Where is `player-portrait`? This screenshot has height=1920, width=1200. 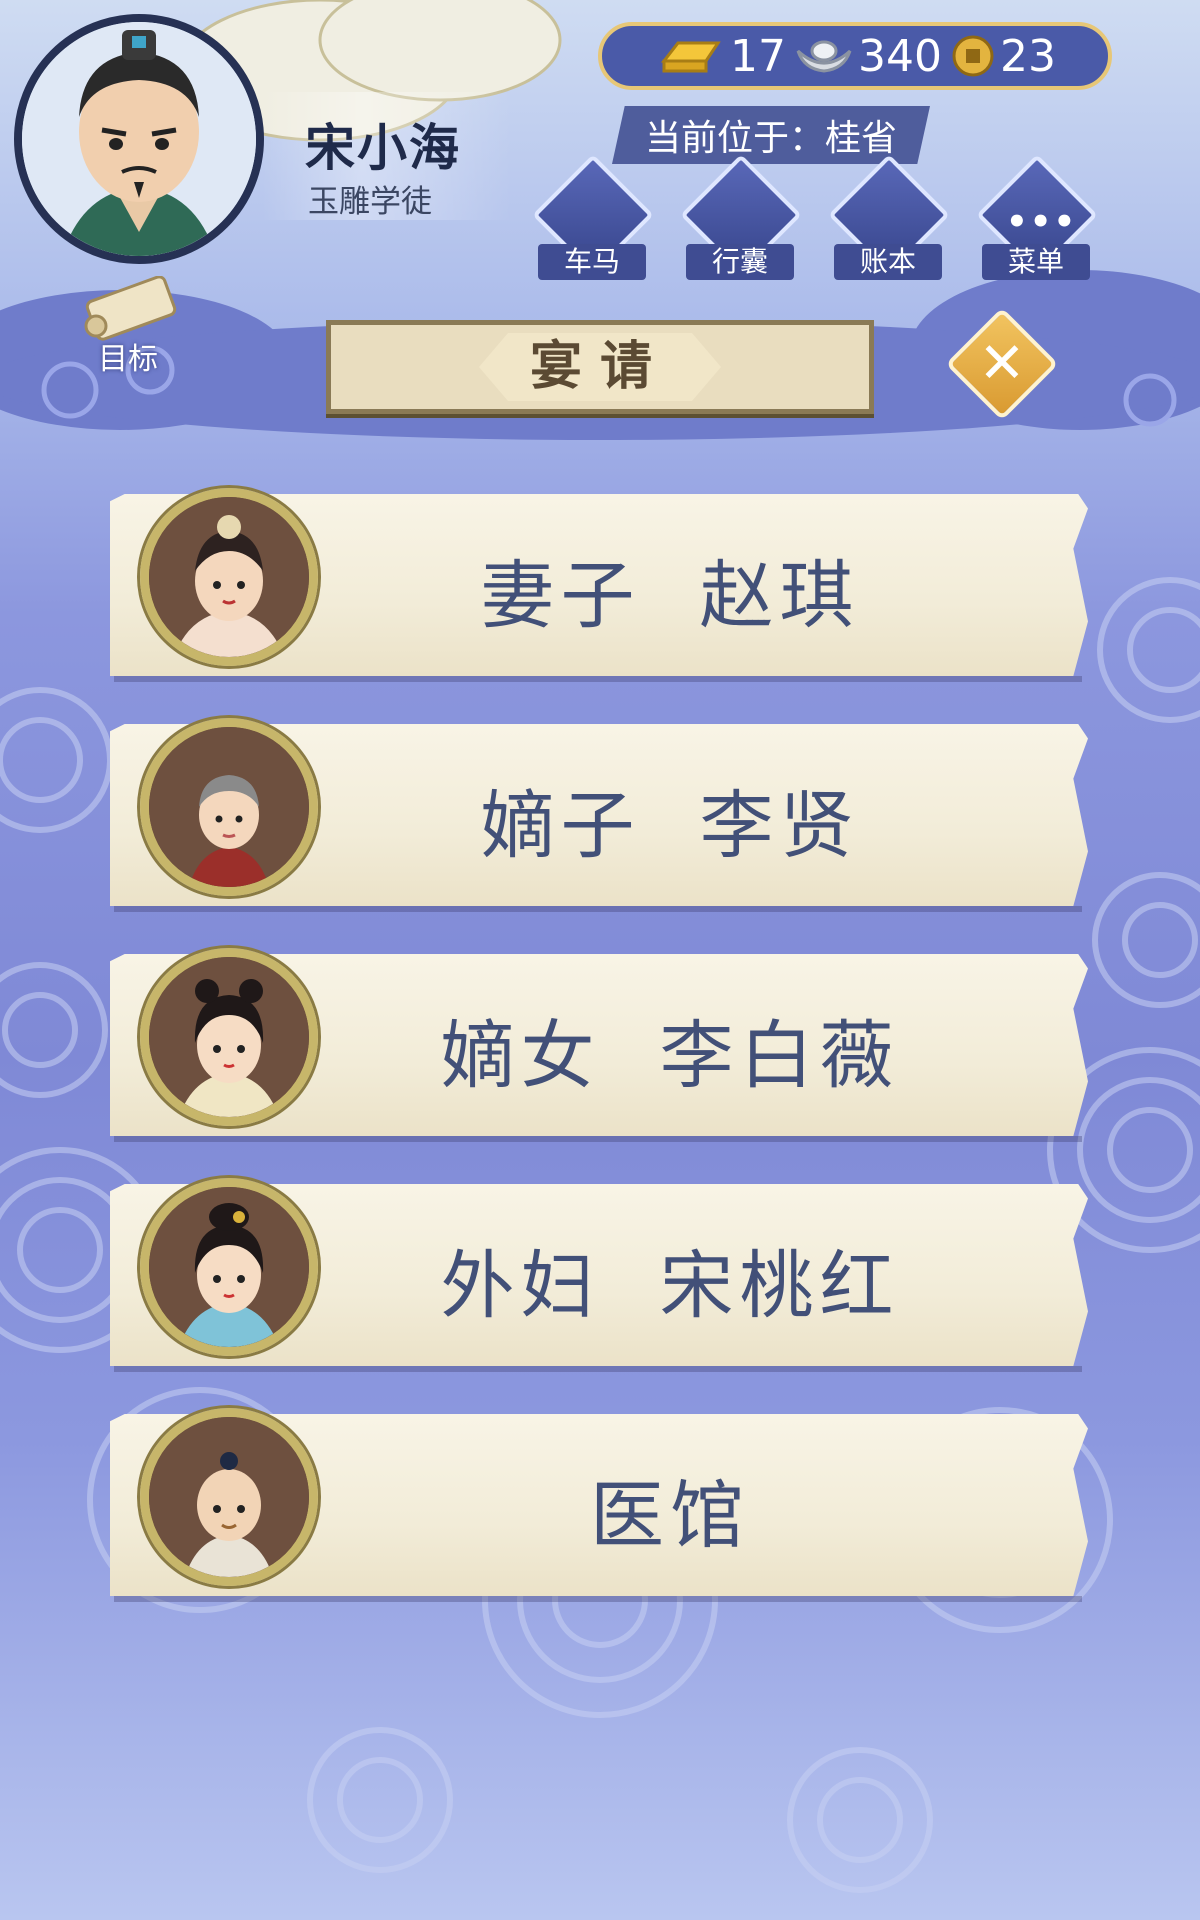
player-portrait is located at coordinates (139, 139).